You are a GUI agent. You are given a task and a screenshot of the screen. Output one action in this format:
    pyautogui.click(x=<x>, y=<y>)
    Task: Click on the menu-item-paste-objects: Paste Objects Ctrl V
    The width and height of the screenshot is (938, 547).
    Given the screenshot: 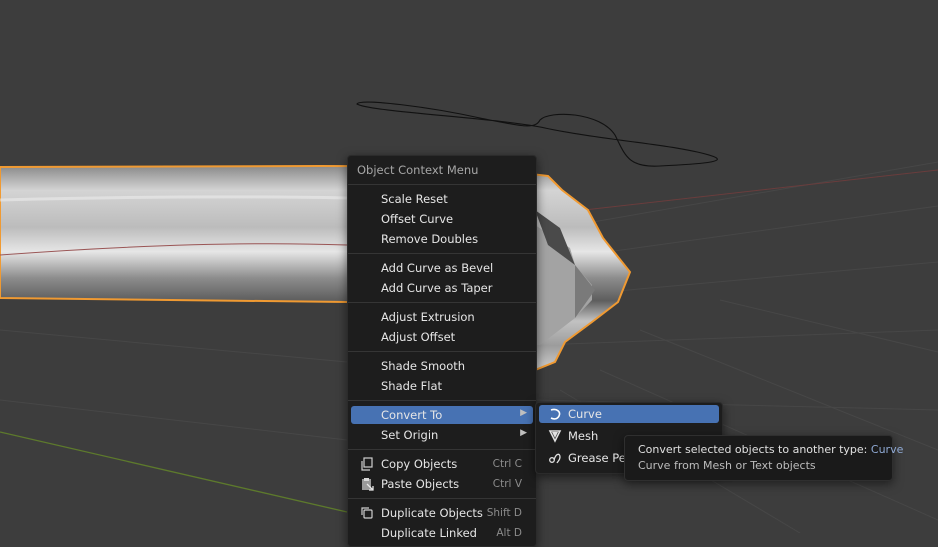 What is the action you would take?
    pyautogui.click(x=442, y=484)
    